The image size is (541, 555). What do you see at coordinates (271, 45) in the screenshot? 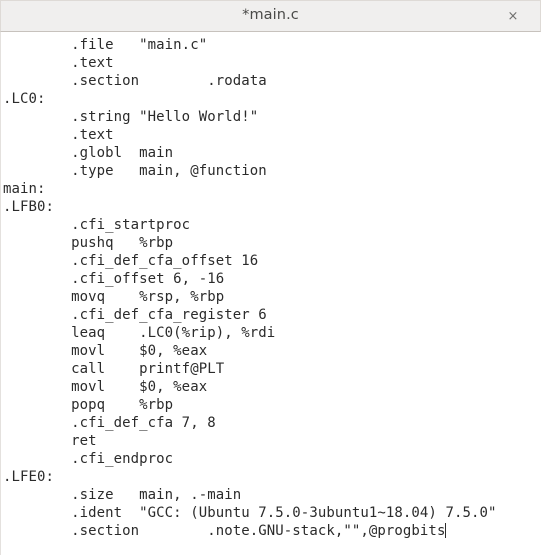
I see `code-line: .file "main.c"` at bounding box center [271, 45].